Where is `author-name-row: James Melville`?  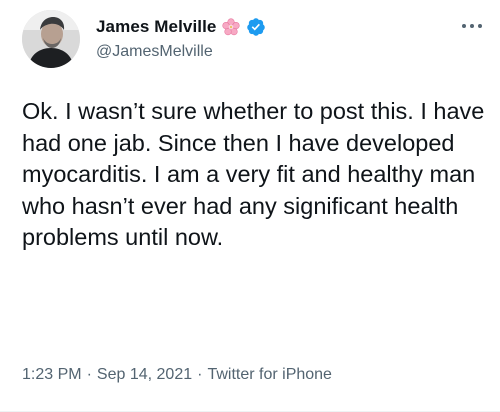 author-name-row: James Melville is located at coordinates (181, 27).